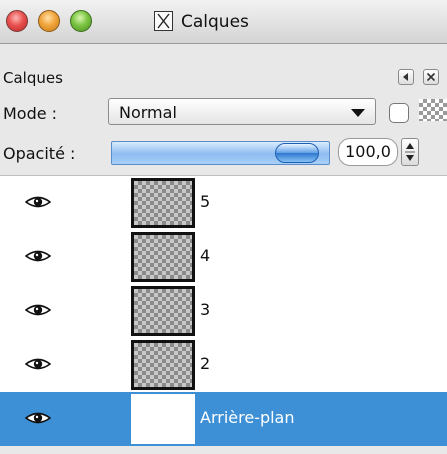 This screenshot has height=454, width=447. What do you see at coordinates (17, 21) in the screenshot?
I see `close-window-button` at bounding box center [17, 21].